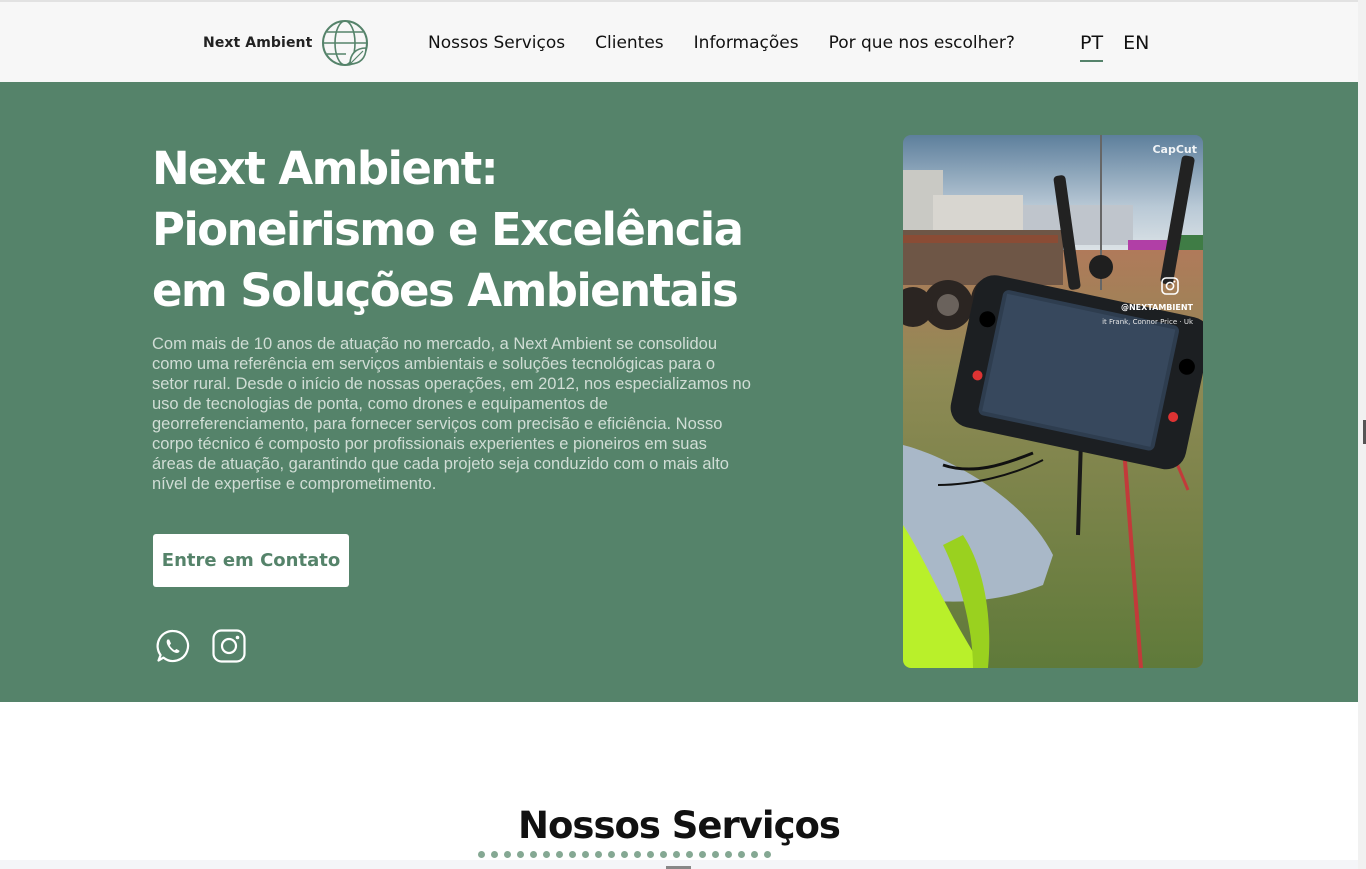 The height and width of the screenshot is (869, 1366). What do you see at coordinates (1156, 307) in the screenshot?
I see `video-handle: @NEXTAMBIENT` at bounding box center [1156, 307].